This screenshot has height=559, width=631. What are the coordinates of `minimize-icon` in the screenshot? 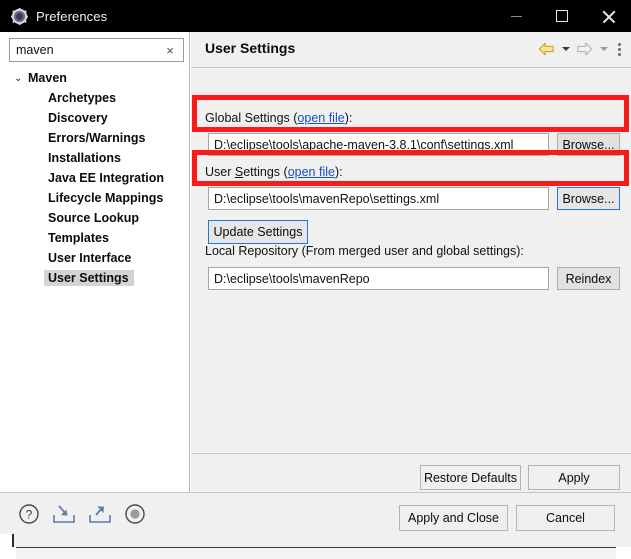 It's located at (516, 16).